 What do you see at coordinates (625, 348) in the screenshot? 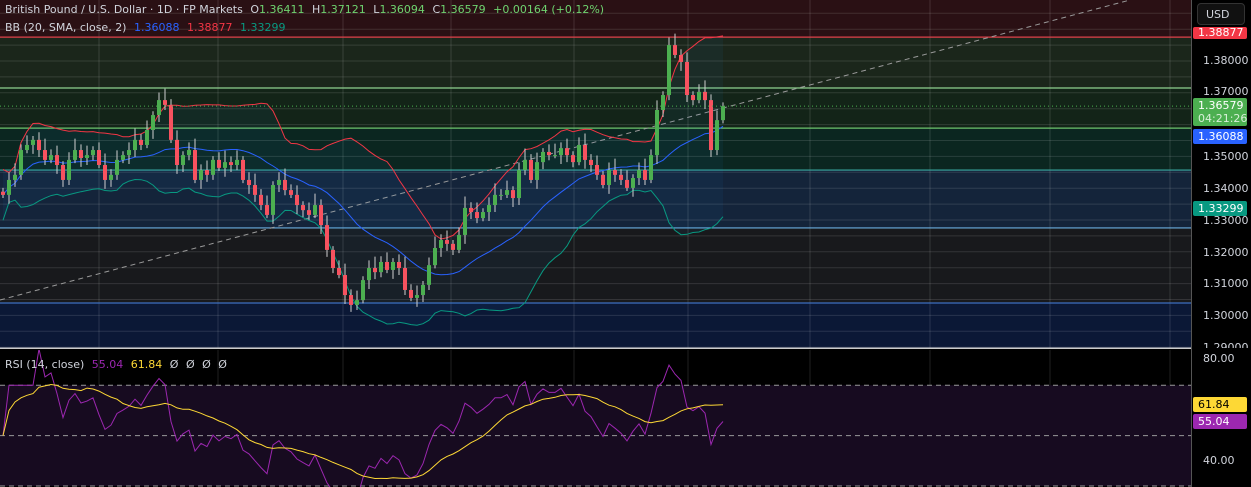
I see `pane-separator` at bounding box center [625, 348].